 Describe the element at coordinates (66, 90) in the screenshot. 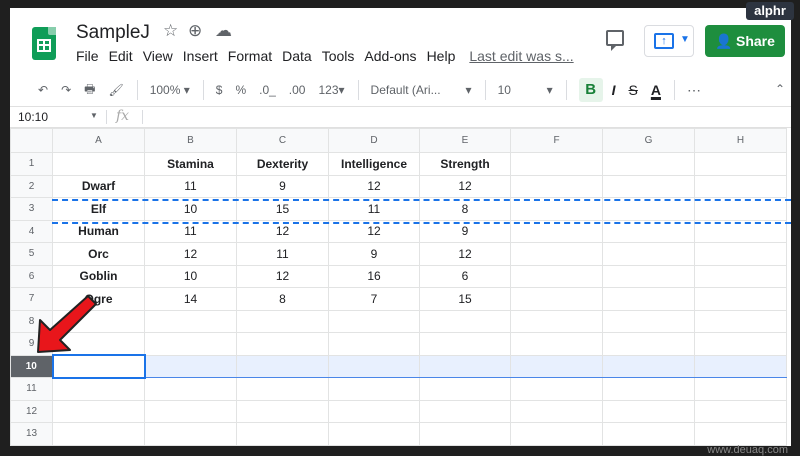

I see `redo-icon: ↷` at that location.